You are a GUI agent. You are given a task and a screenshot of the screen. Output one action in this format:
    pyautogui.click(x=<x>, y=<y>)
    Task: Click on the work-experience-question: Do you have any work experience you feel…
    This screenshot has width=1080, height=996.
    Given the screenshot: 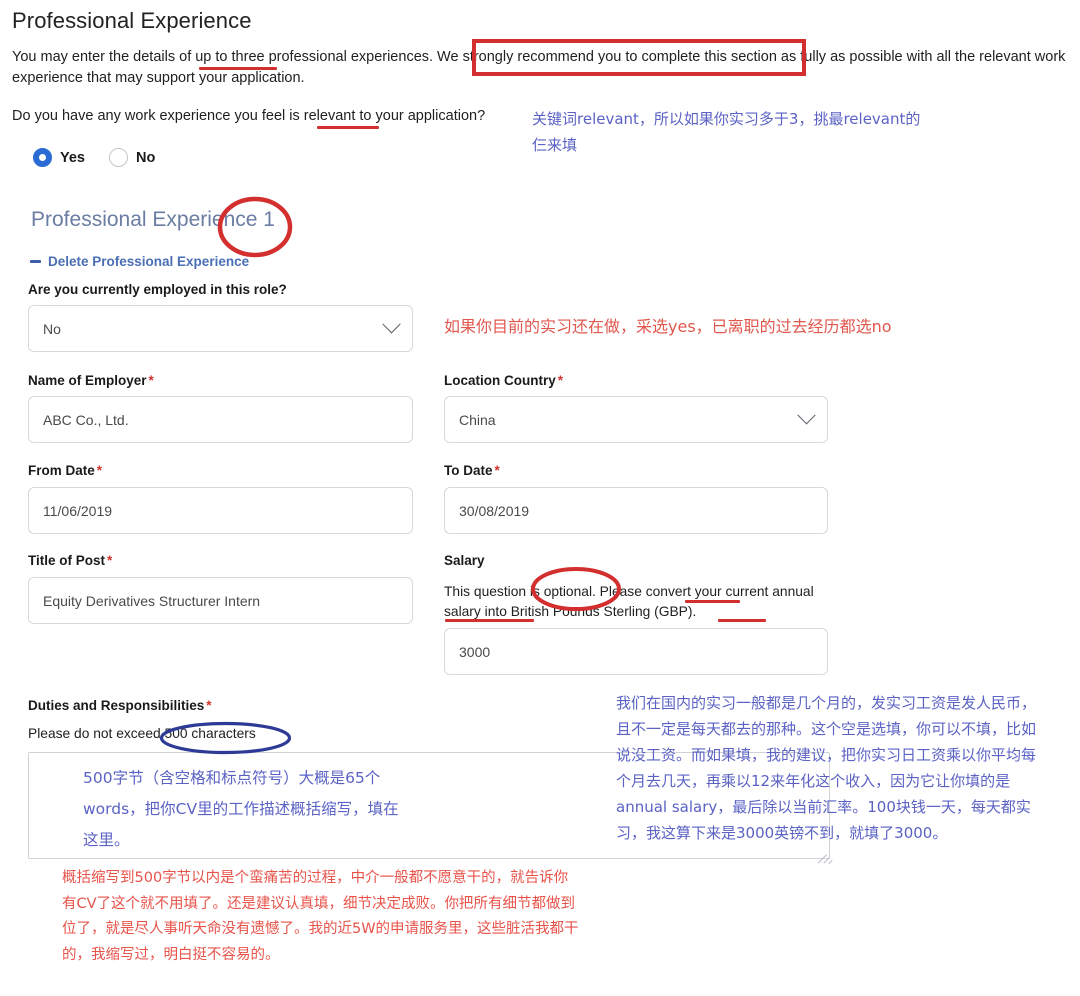 What is the action you would take?
    pyautogui.click(x=249, y=116)
    